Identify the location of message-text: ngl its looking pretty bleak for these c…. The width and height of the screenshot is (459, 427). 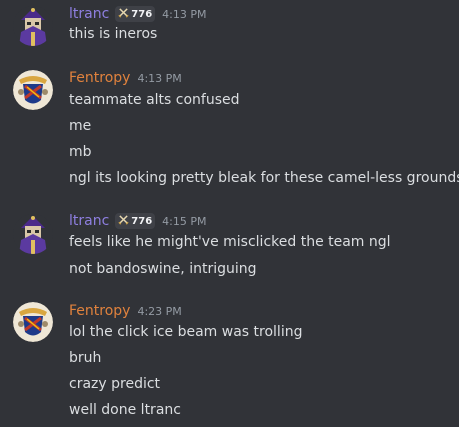
(264, 178).